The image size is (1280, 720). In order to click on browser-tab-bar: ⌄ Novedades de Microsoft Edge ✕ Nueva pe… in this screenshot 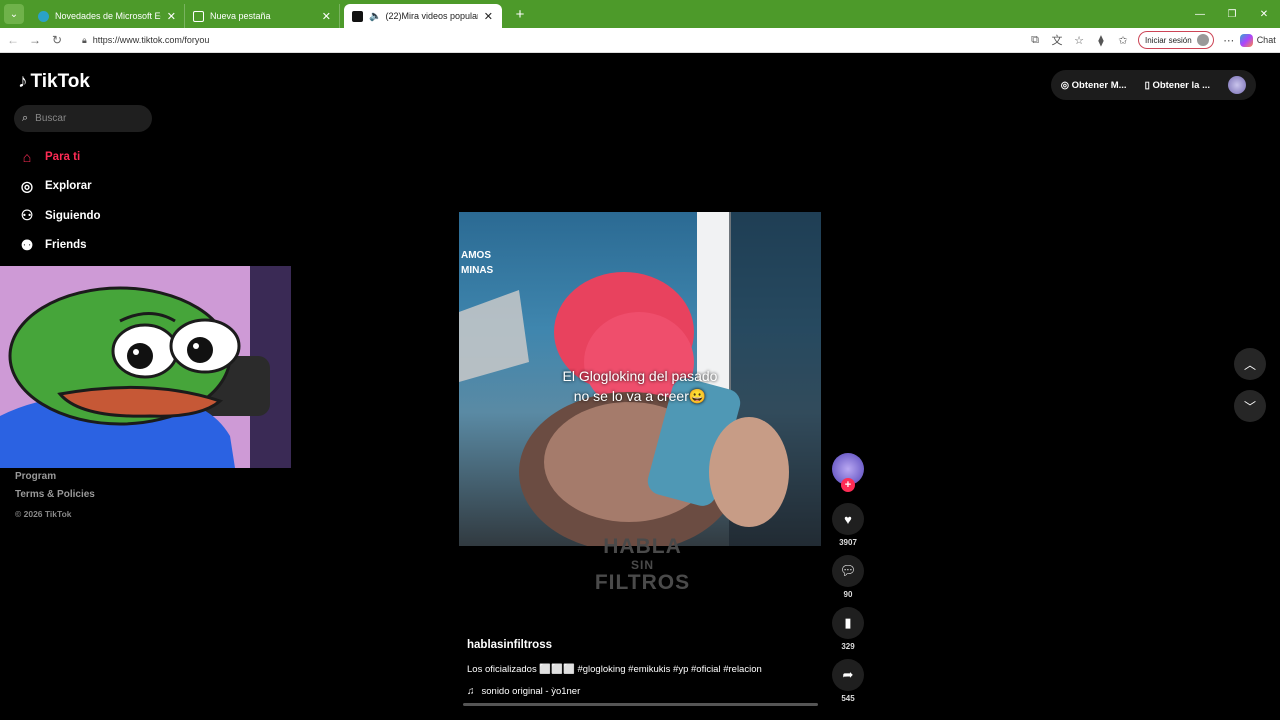, I will do `click(640, 14)`.